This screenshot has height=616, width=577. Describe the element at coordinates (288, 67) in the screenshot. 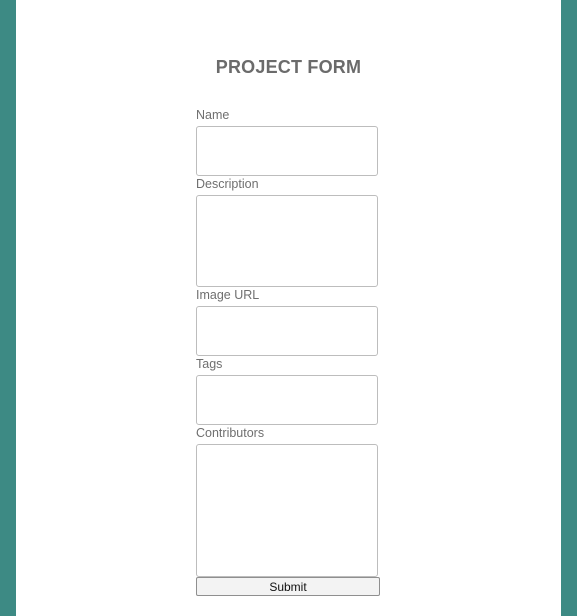

I see `page-title: PROJECT FORM` at that location.